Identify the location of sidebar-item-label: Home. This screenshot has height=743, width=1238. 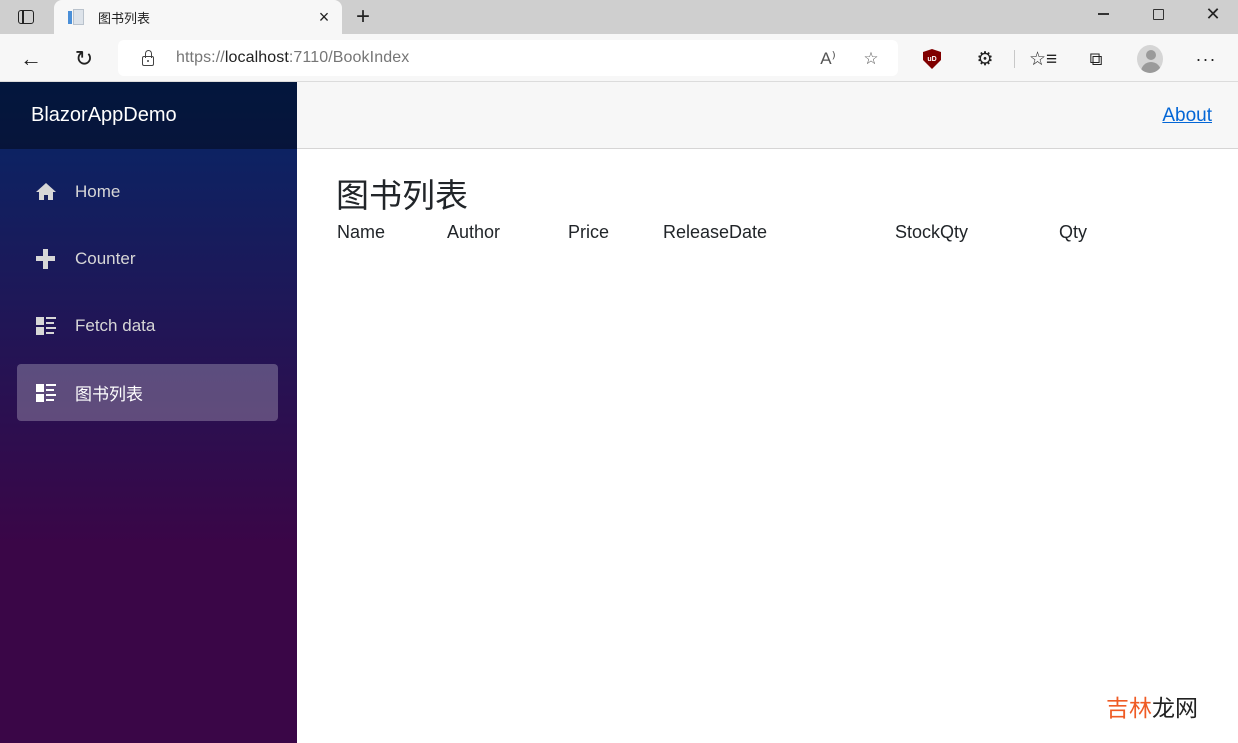
(98, 191).